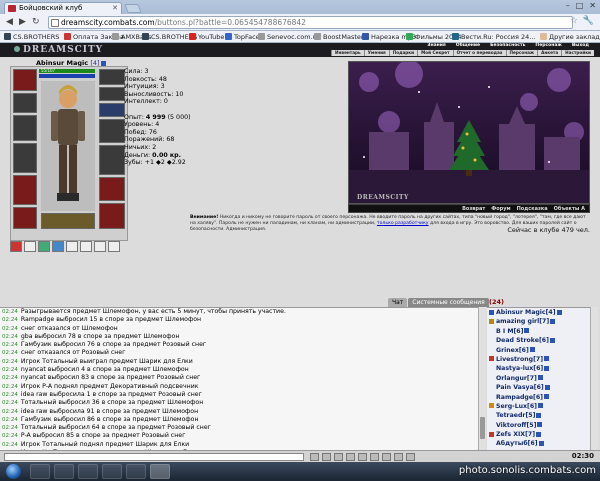 The width and height of the screenshot is (600, 481). I want to click on back-icon: ◀, so click(9, 22).